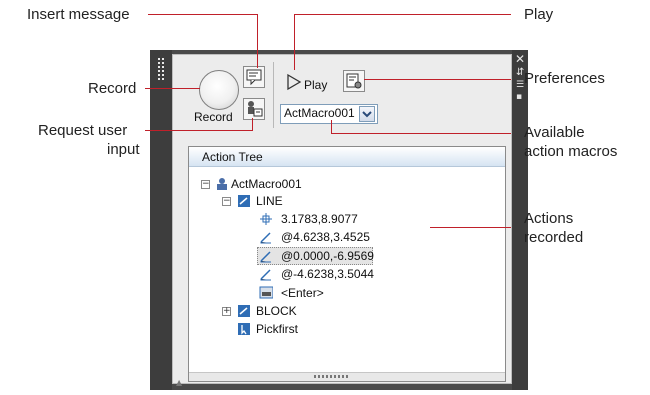 Image resolution: width=650 pixels, height=395 pixels. I want to click on chevron-down-icon, so click(367, 114).